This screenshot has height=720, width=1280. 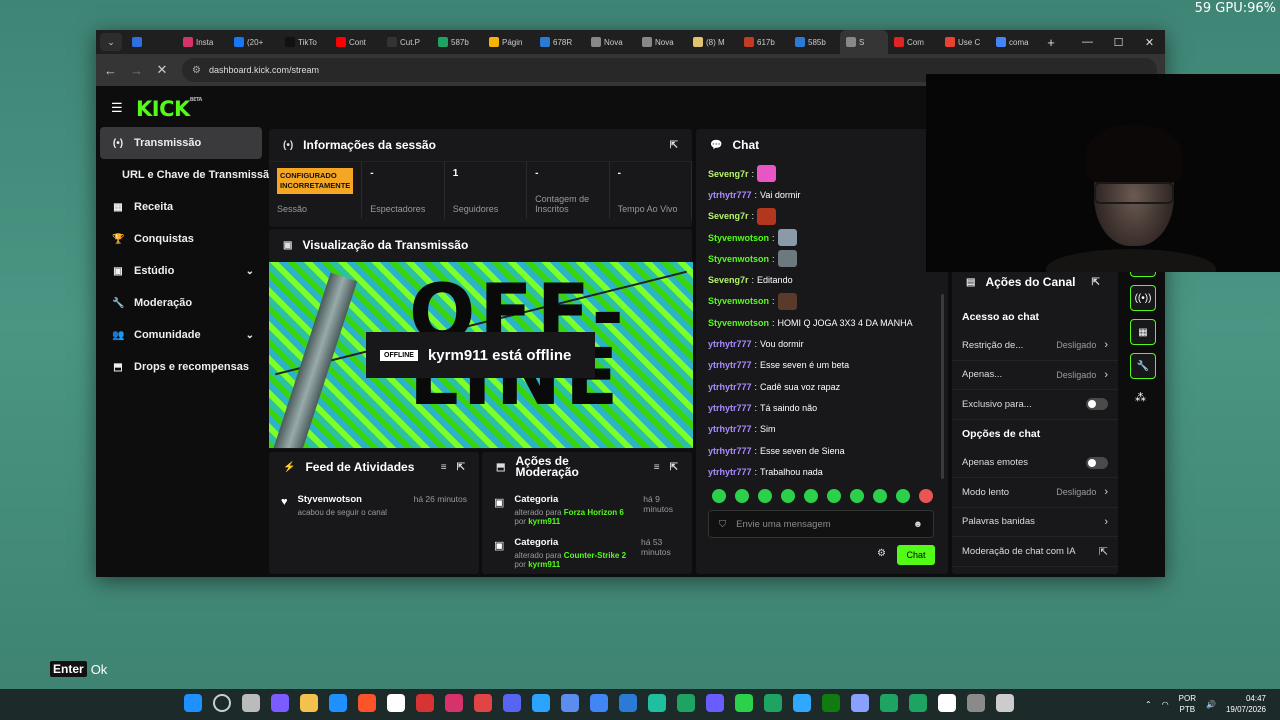 What do you see at coordinates (181, 143) in the screenshot?
I see `sidebar-item: (•) Transmissão` at bounding box center [181, 143].